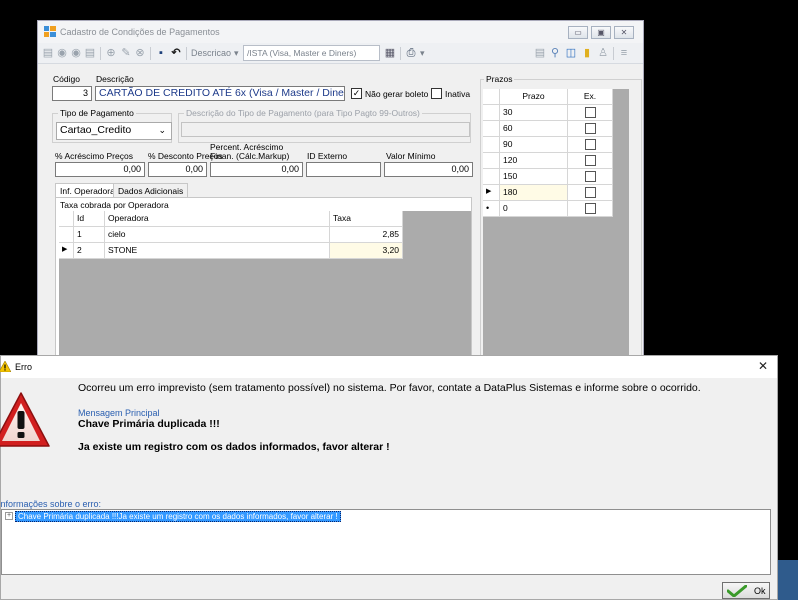  What do you see at coordinates (89, 219) in the screenshot?
I see `column-header-id: Id` at bounding box center [89, 219].